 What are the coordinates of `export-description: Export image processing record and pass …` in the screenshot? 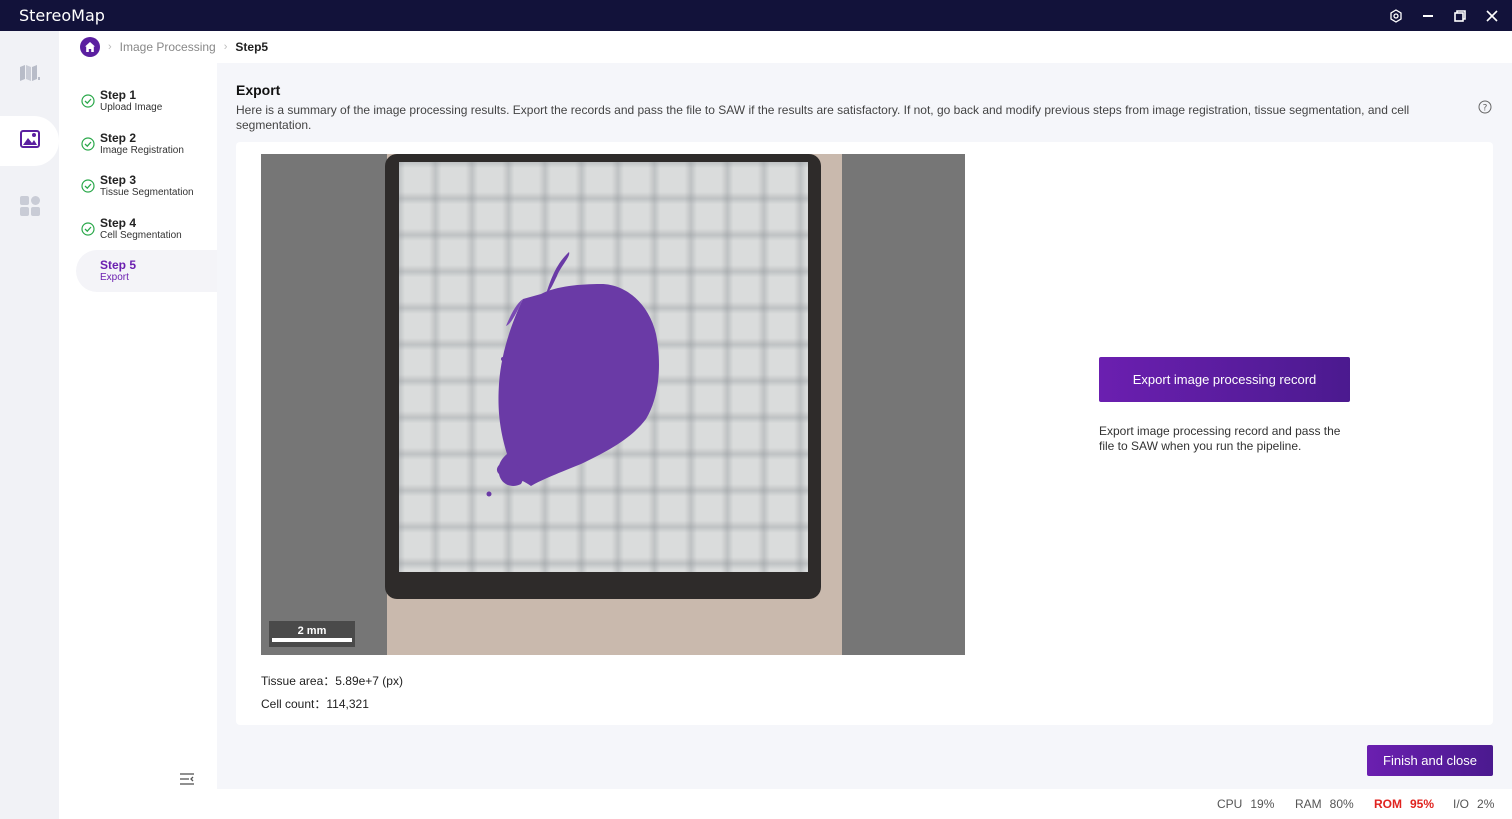 It's located at (1220, 438).